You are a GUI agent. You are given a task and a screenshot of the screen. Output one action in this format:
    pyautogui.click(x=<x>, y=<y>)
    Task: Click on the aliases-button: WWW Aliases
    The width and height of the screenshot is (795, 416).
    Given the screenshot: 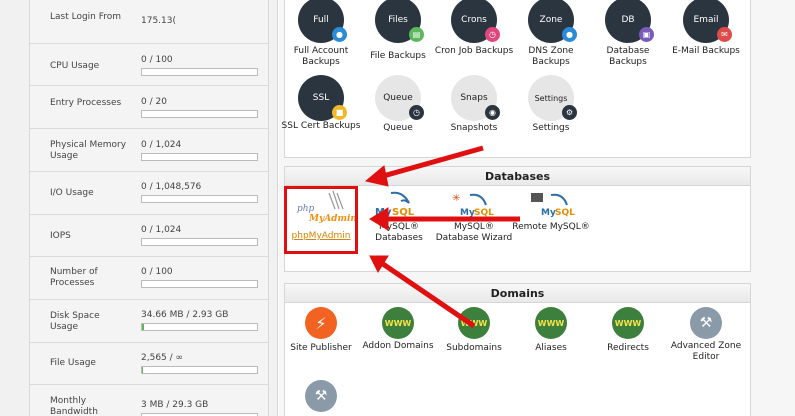 What is the action you would take?
    pyautogui.click(x=551, y=334)
    